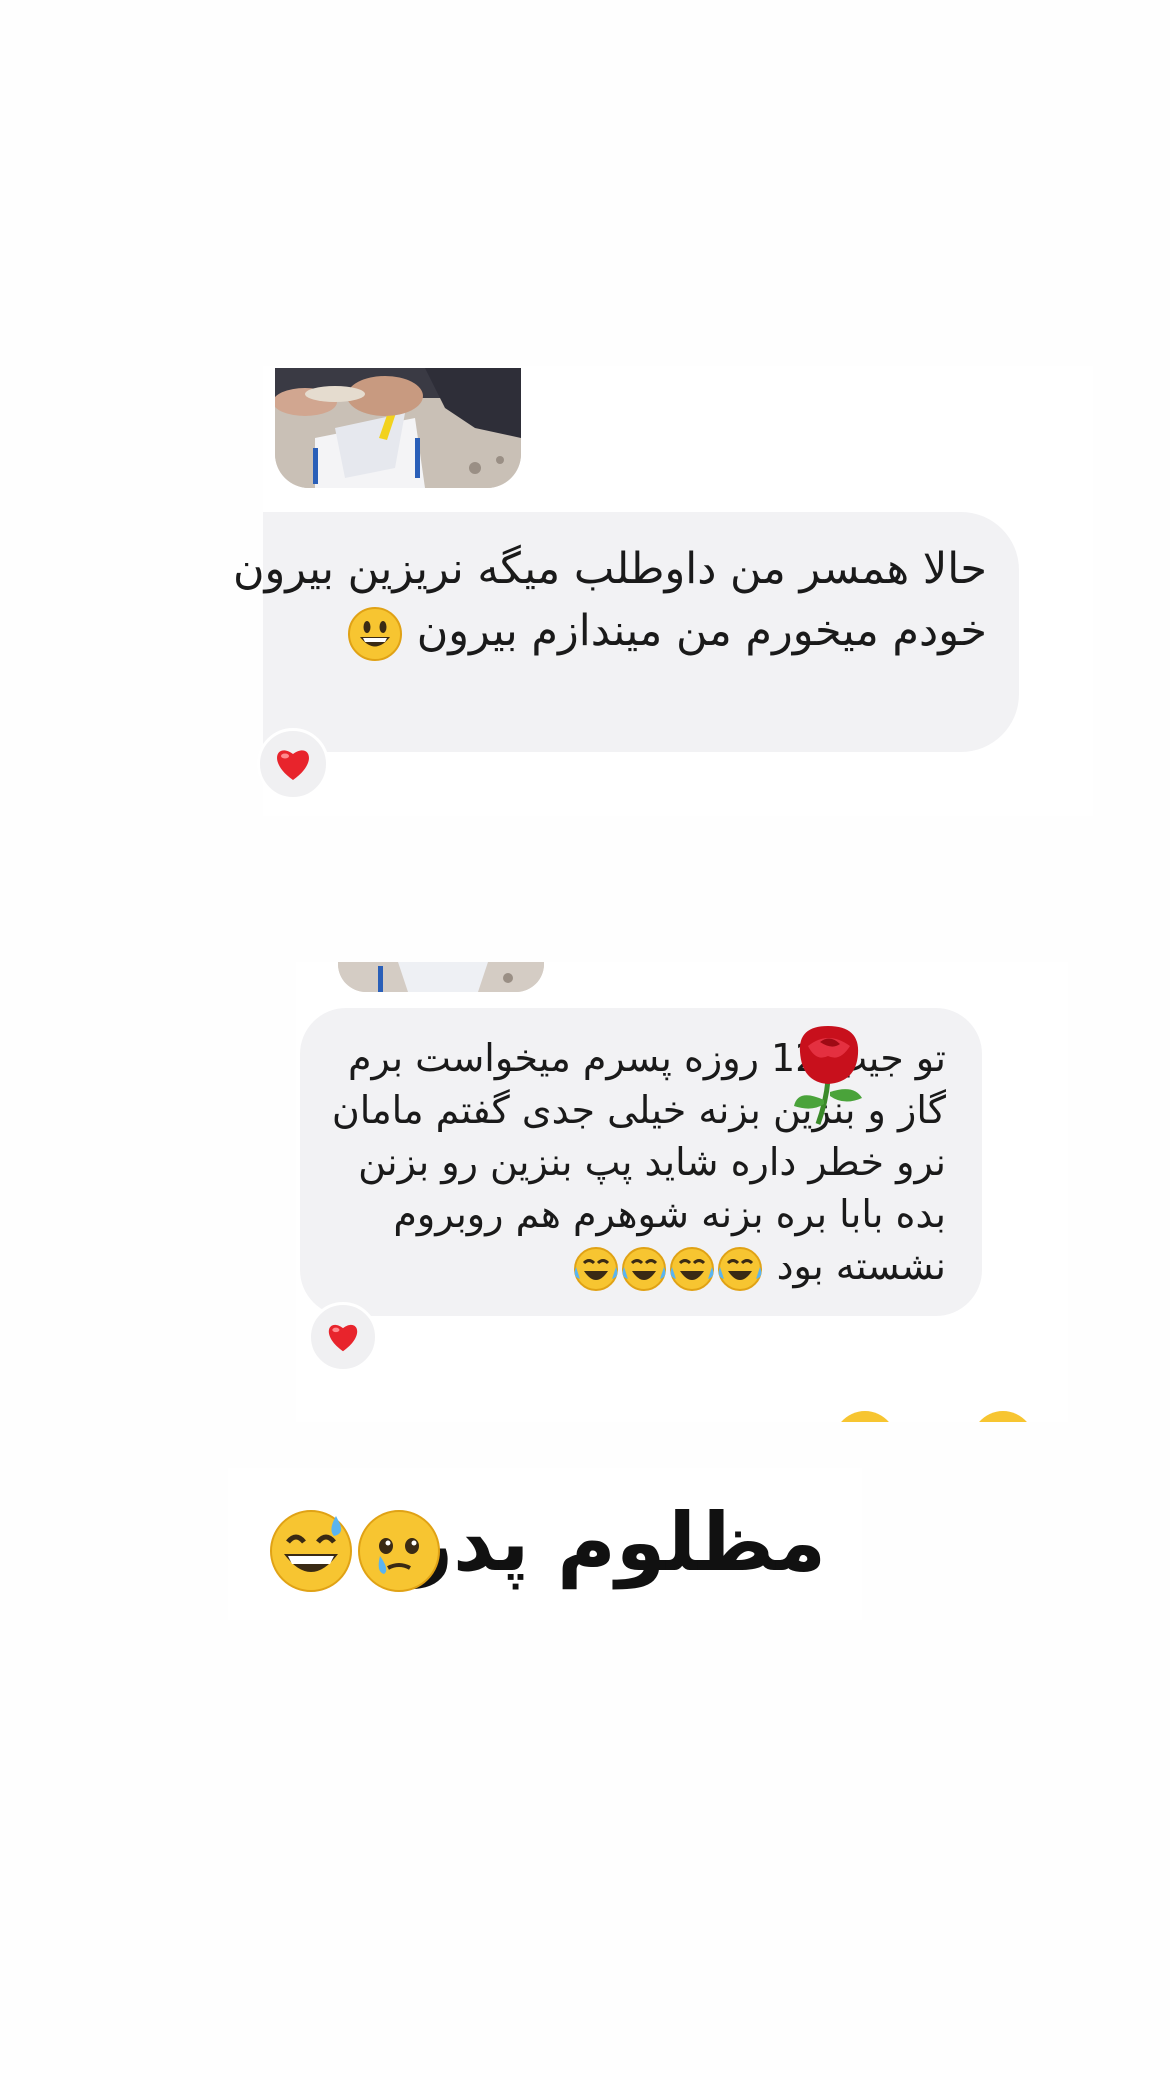 The width and height of the screenshot is (1170, 2080). I want to click on story-caption: مظلوم پدر, so click(545, 1544).